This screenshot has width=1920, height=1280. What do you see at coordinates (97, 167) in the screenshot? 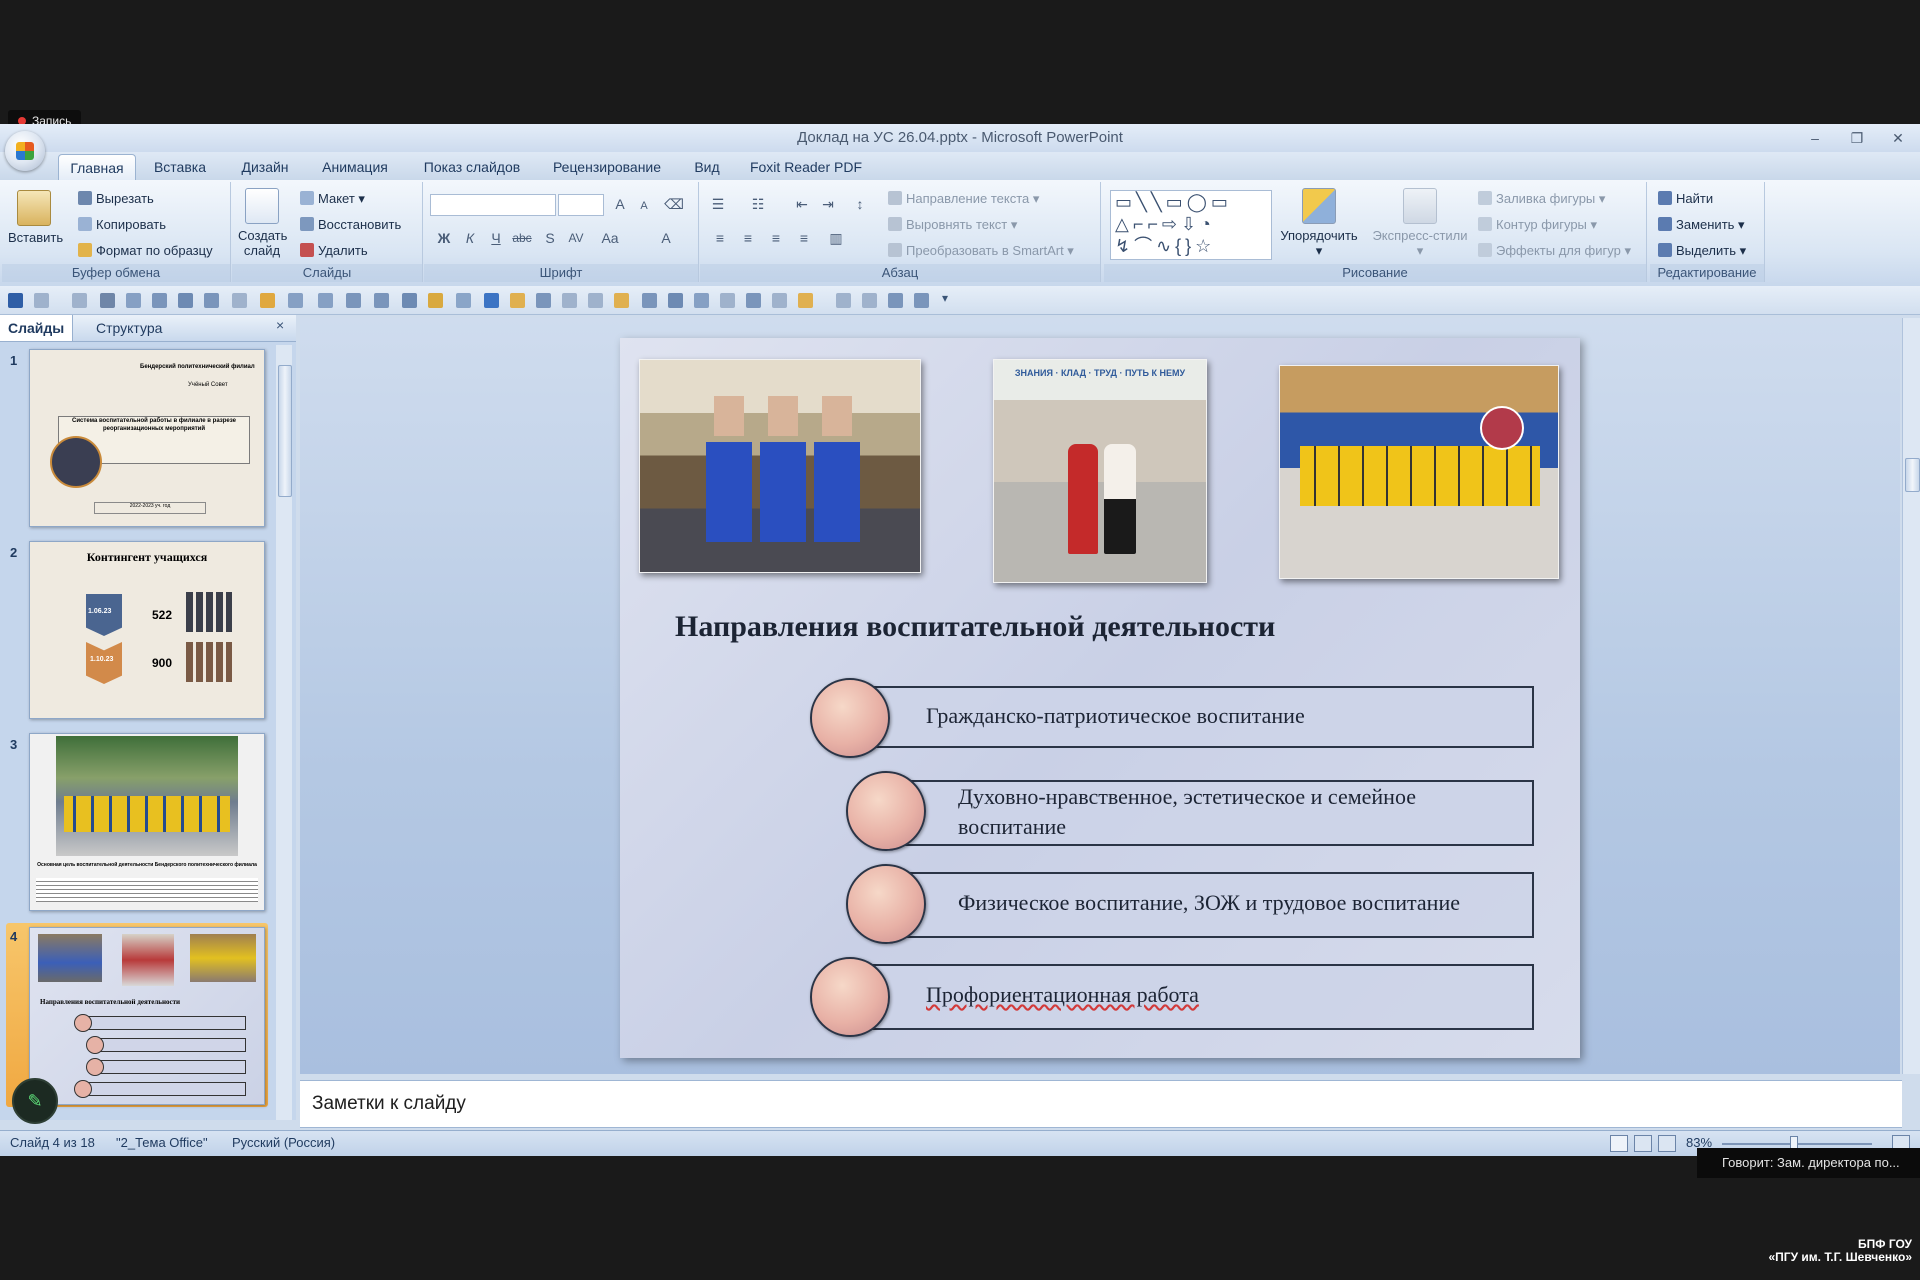
I see `tab-home: Главная` at bounding box center [97, 167].